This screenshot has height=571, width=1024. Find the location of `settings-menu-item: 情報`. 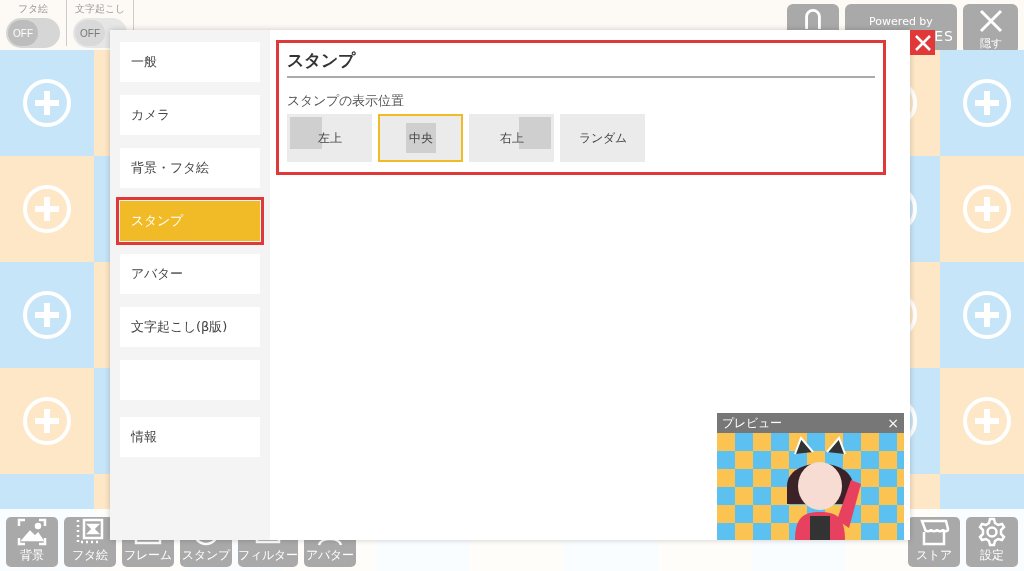

settings-menu-item: 情報 is located at coordinates (190, 437).